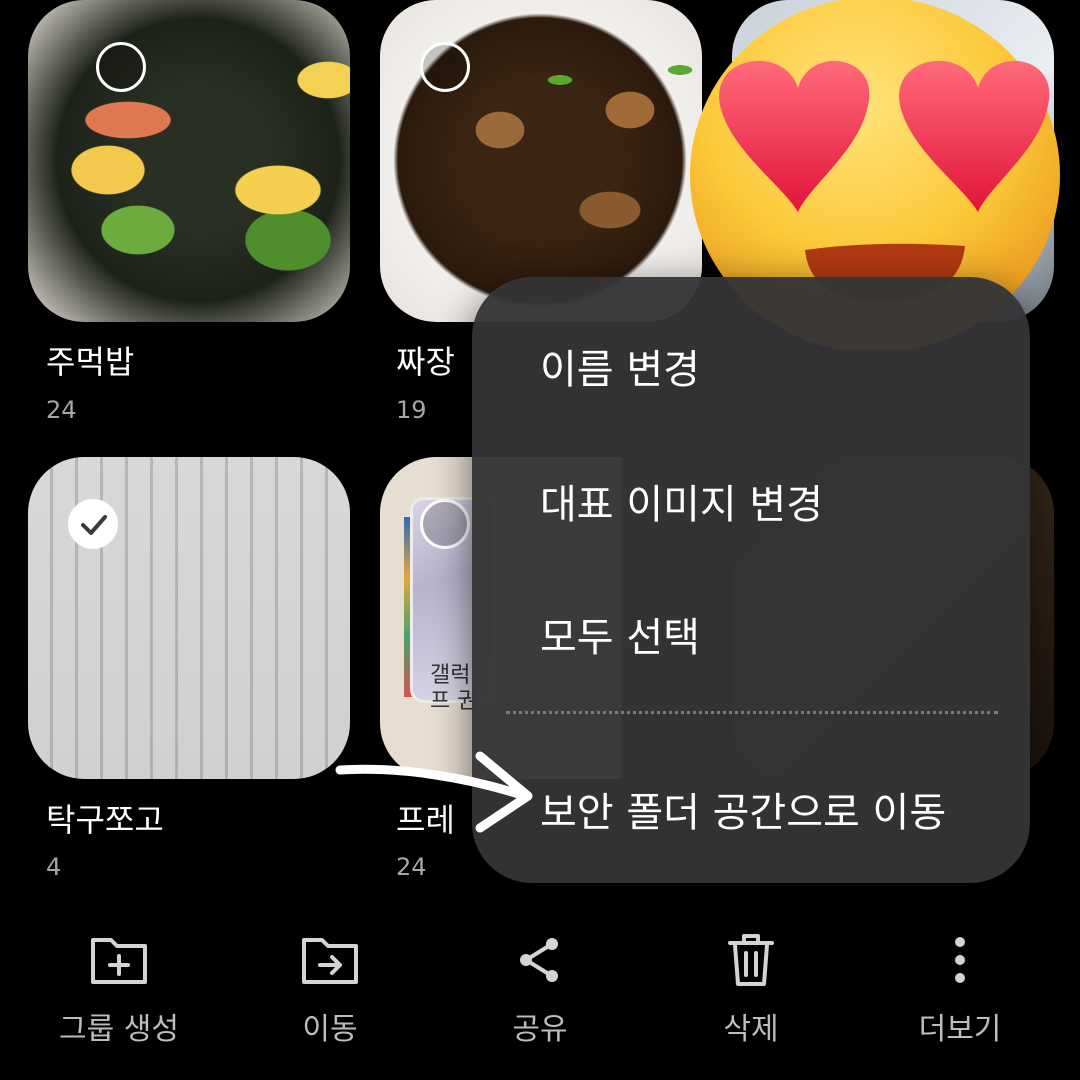 The height and width of the screenshot is (1080, 1080). I want to click on menu-item-select-all: 모두 선택, so click(620, 634).